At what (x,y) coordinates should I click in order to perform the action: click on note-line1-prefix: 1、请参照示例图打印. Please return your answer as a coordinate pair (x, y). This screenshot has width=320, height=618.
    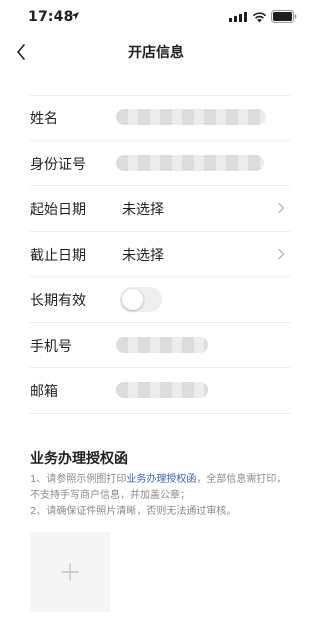
    Looking at the image, I should click on (78, 479).